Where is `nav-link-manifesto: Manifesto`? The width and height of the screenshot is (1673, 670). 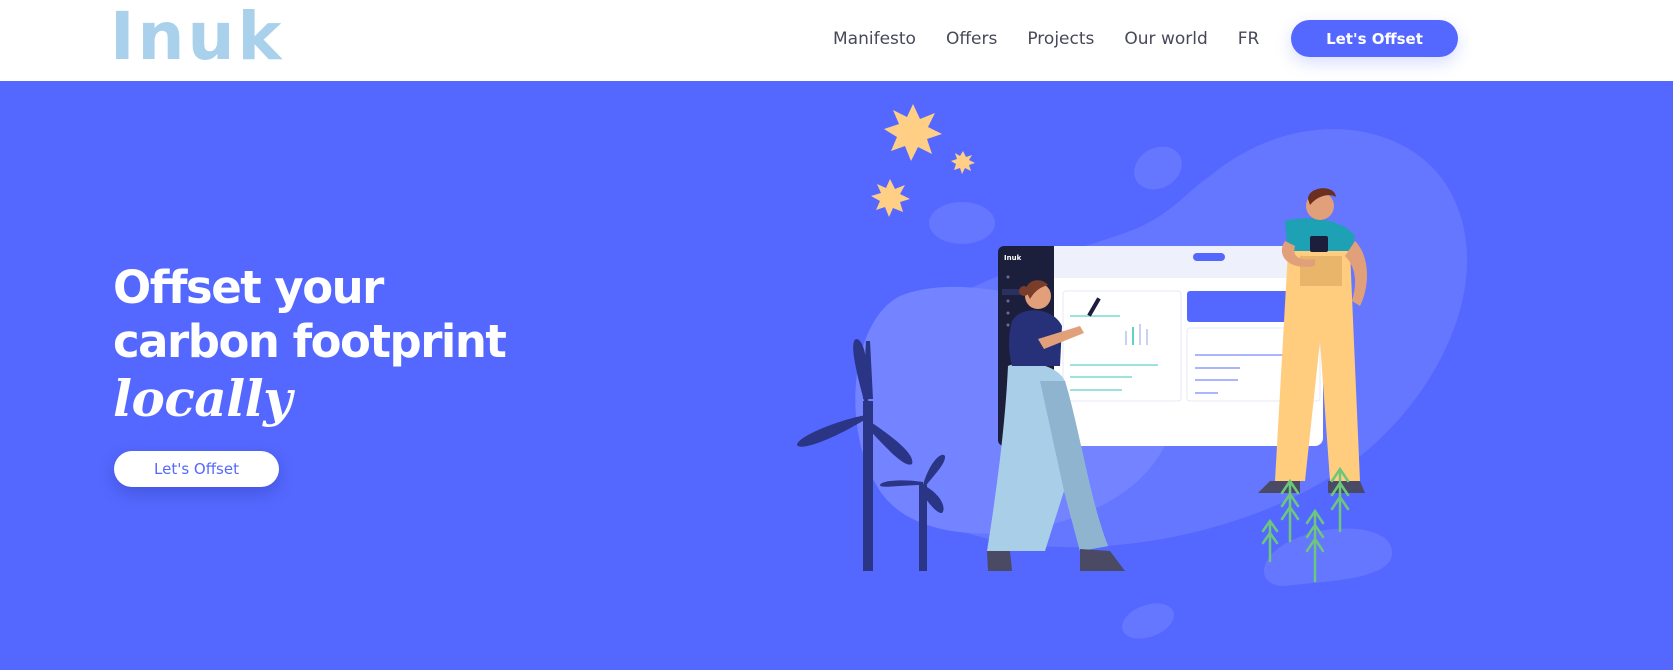
nav-link-manifesto: Manifesto is located at coordinates (874, 39).